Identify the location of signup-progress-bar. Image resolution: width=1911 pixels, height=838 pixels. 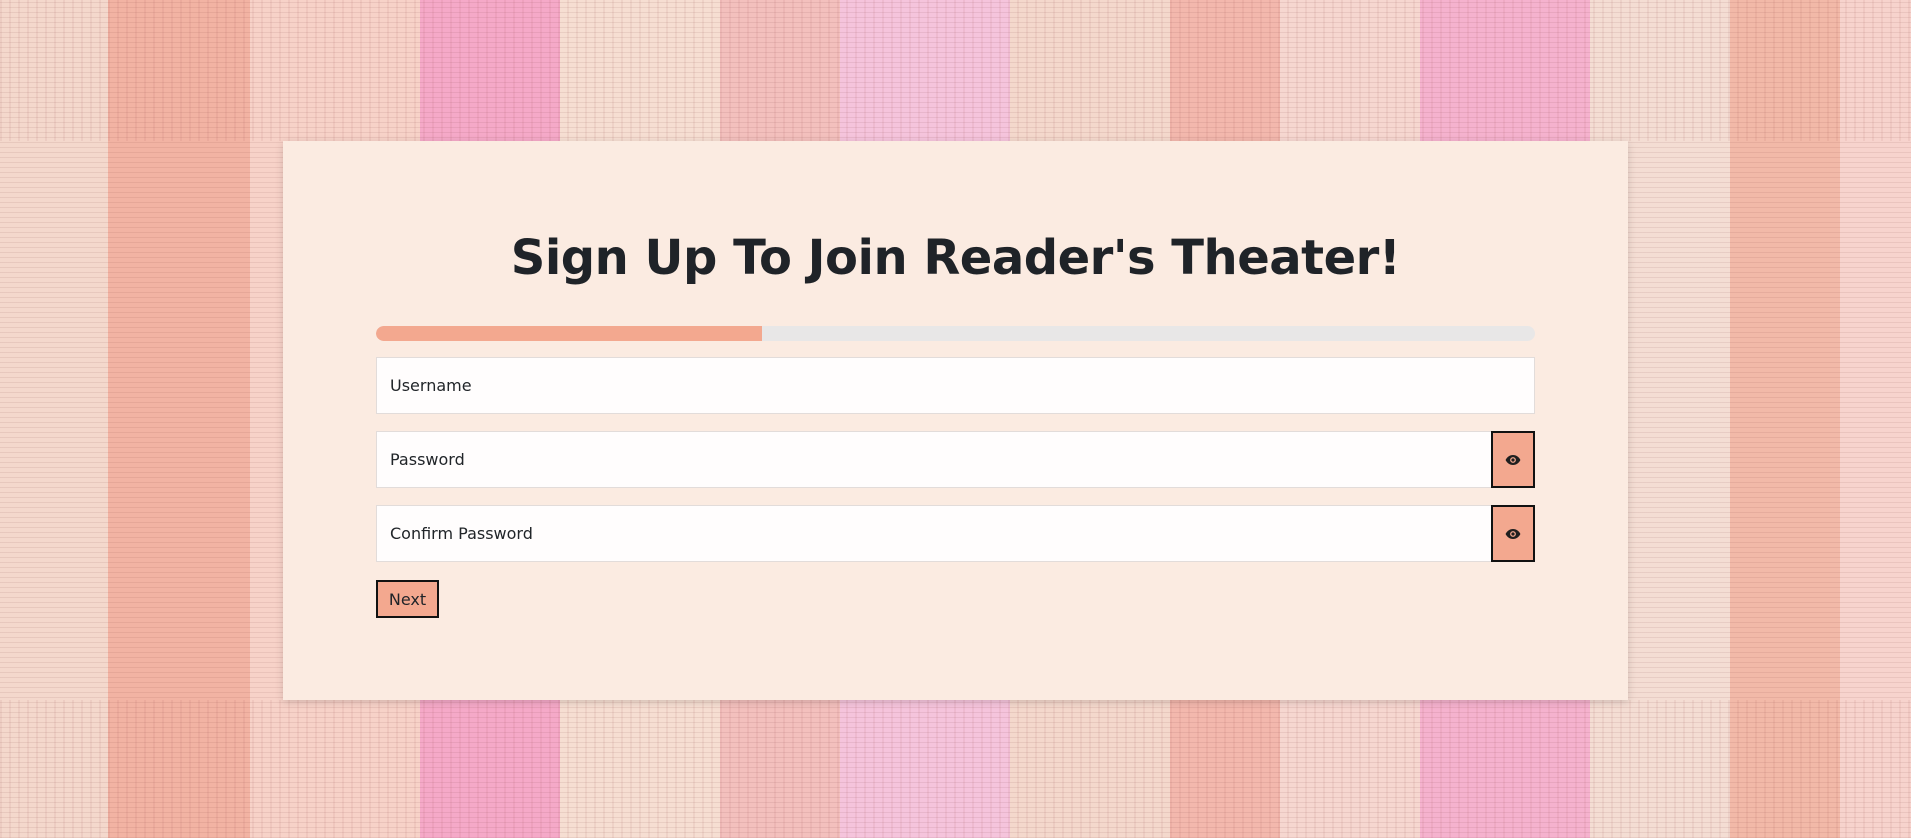
(955, 333).